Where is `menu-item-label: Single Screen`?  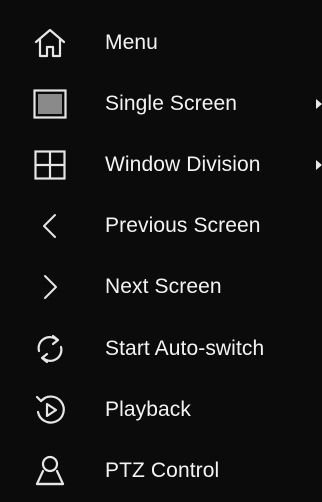 menu-item-label: Single Screen is located at coordinates (171, 103).